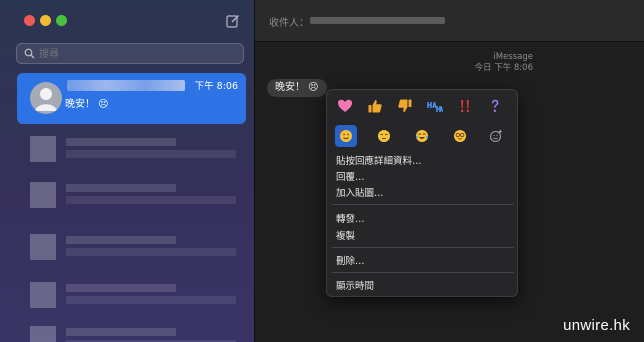 This screenshot has width=644, height=342. I want to click on message-timestamp: iMessage 今日 下午 8:06, so click(394, 63).